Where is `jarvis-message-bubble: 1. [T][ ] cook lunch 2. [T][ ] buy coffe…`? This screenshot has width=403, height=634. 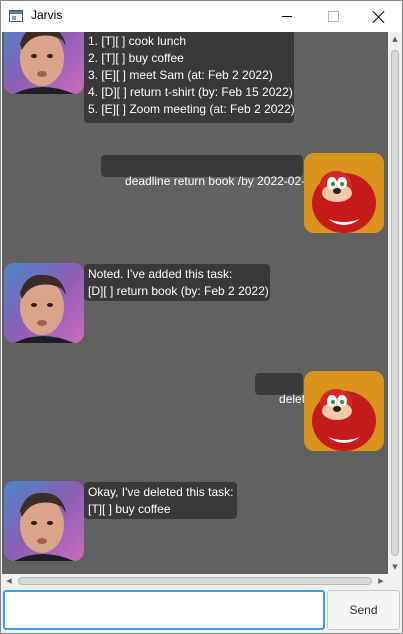 jarvis-message-bubble: 1. [T][ ] cook lunch 2. [T][ ] buy coffe… is located at coordinates (189, 77).